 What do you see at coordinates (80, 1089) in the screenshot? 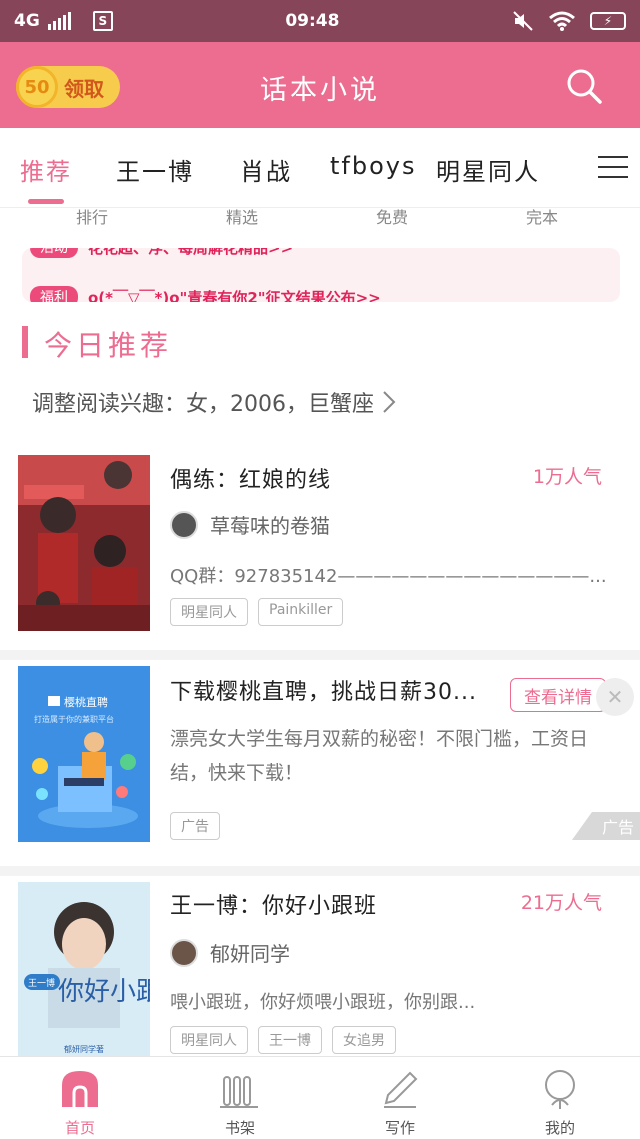
I see `home-icon` at bounding box center [80, 1089].